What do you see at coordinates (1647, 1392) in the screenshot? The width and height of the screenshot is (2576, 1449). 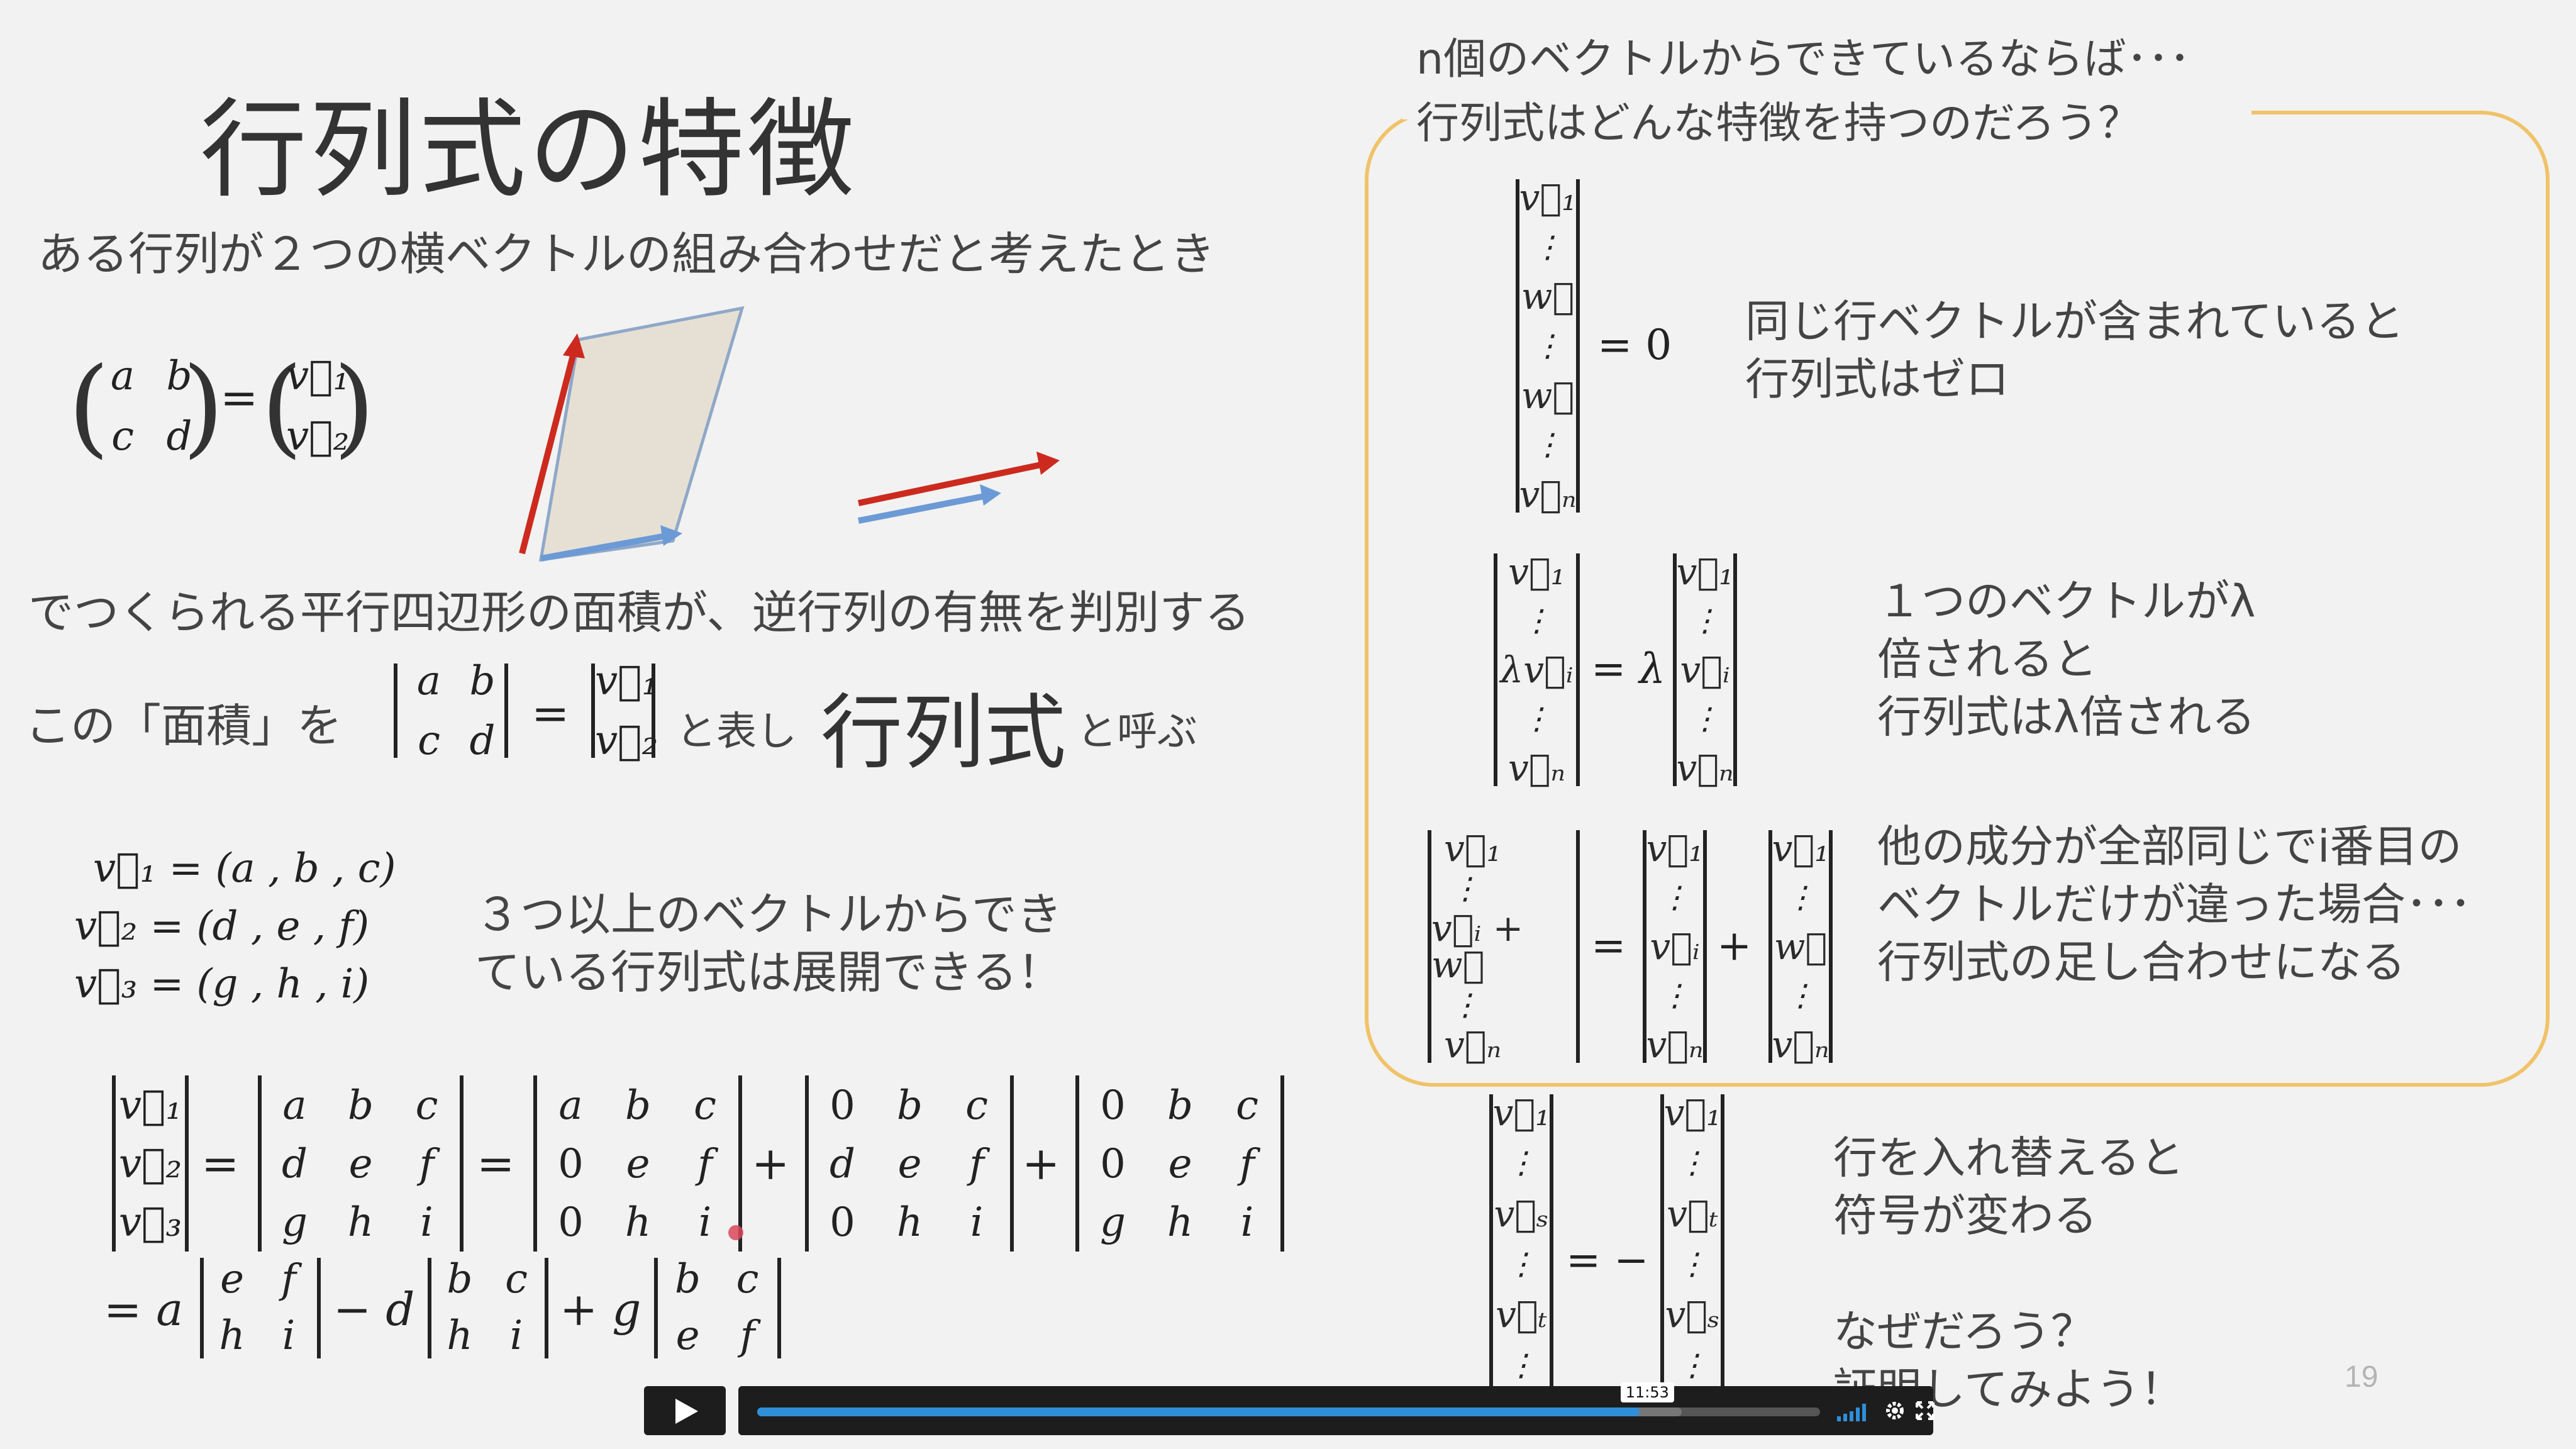 I see `time-tooltip: 11:53` at bounding box center [1647, 1392].